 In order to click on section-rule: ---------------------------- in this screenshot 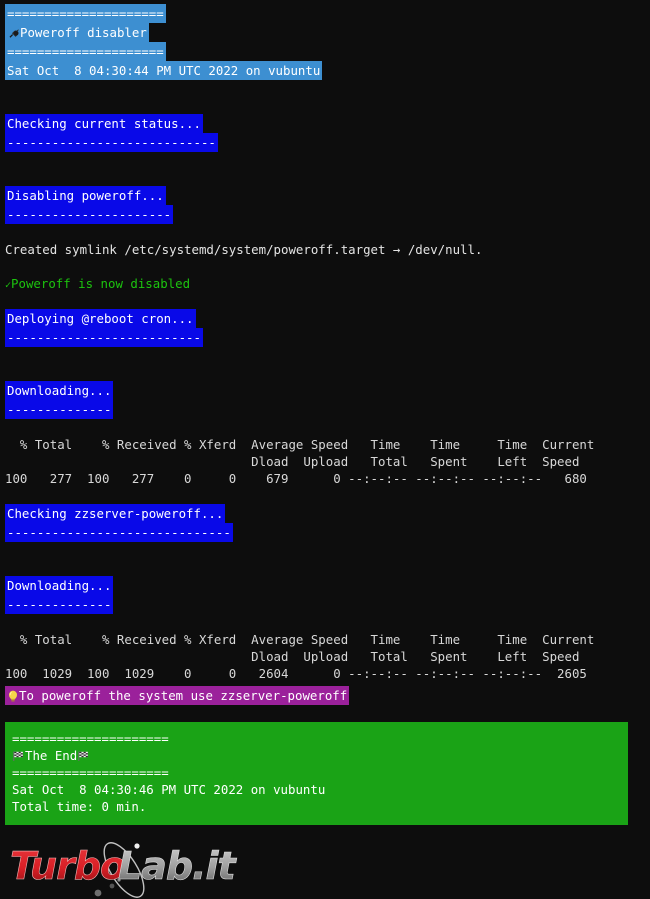, I will do `click(111, 142)`.